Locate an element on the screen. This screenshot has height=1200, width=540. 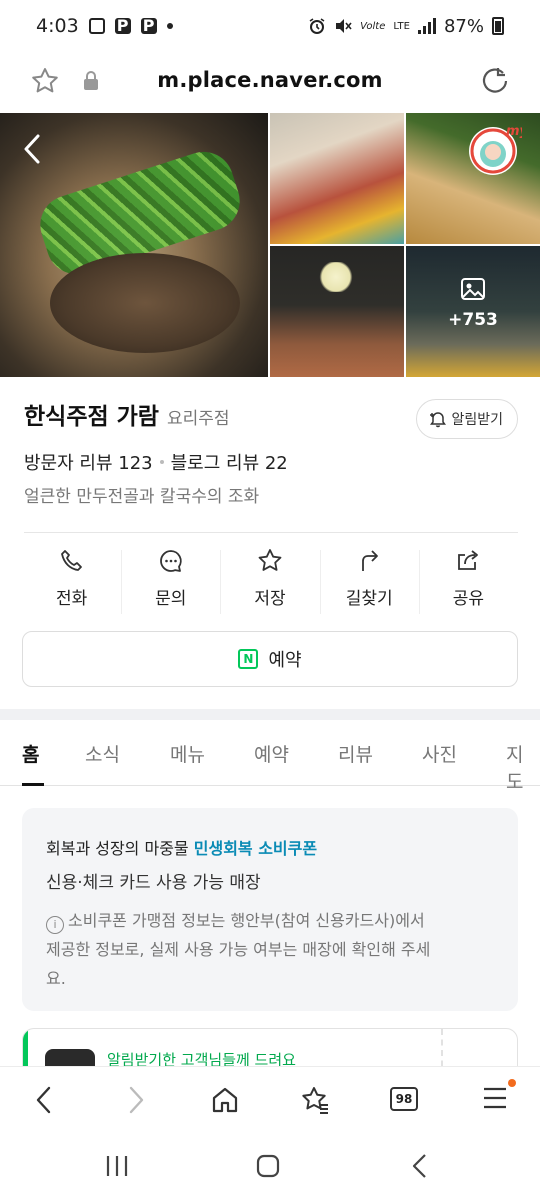
active-tab-indicator is located at coordinates (33, 784).